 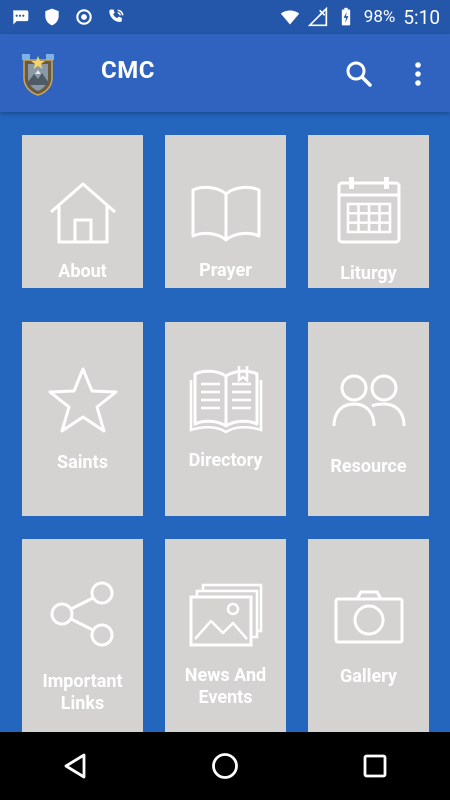 I want to click on home-button, so click(x=225, y=766).